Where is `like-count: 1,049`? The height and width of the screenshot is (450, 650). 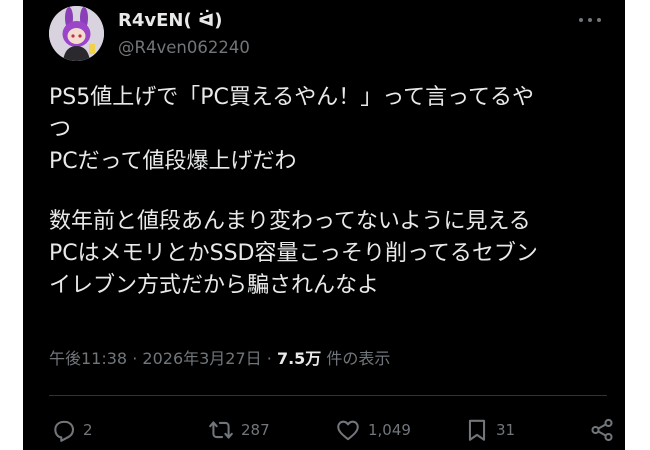 like-count: 1,049 is located at coordinates (389, 430).